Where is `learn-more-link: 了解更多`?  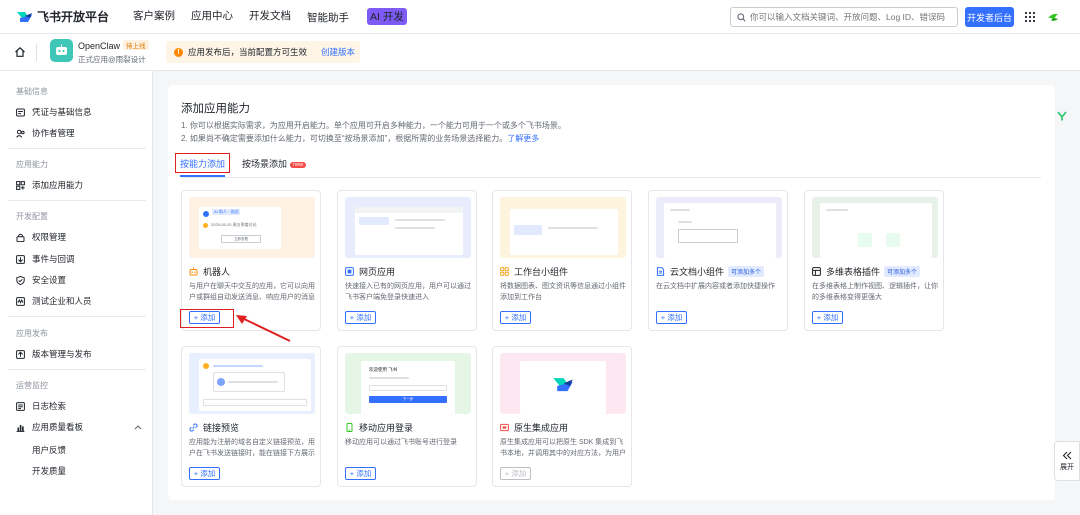 learn-more-link: 了解更多 is located at coordinates (523, 138).